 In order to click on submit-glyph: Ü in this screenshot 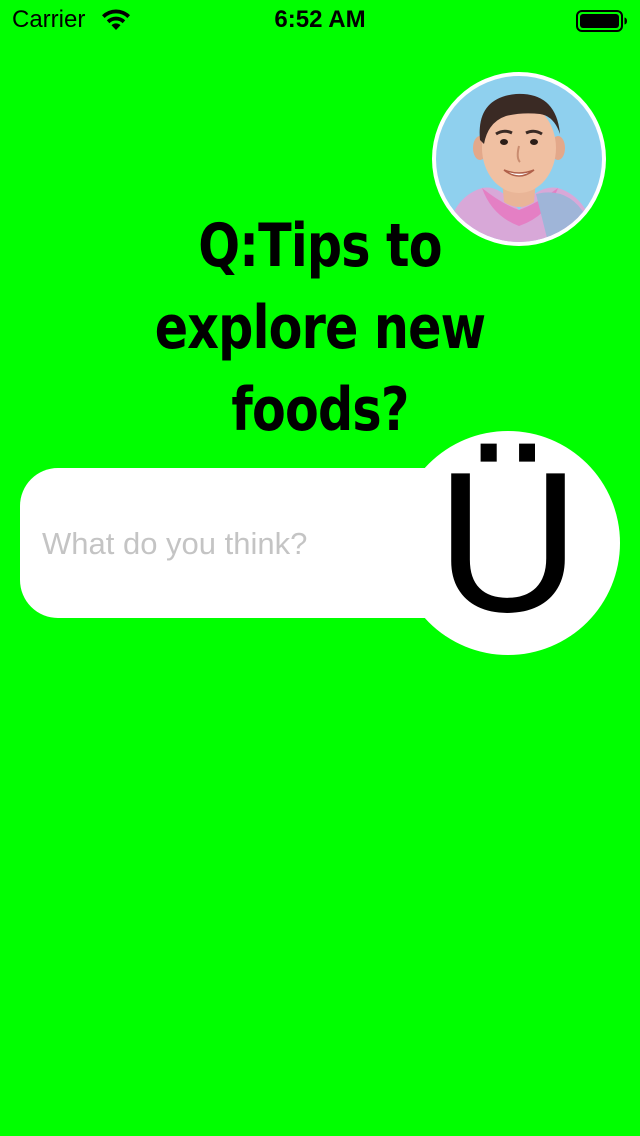, I will do `click(508, 542)`.